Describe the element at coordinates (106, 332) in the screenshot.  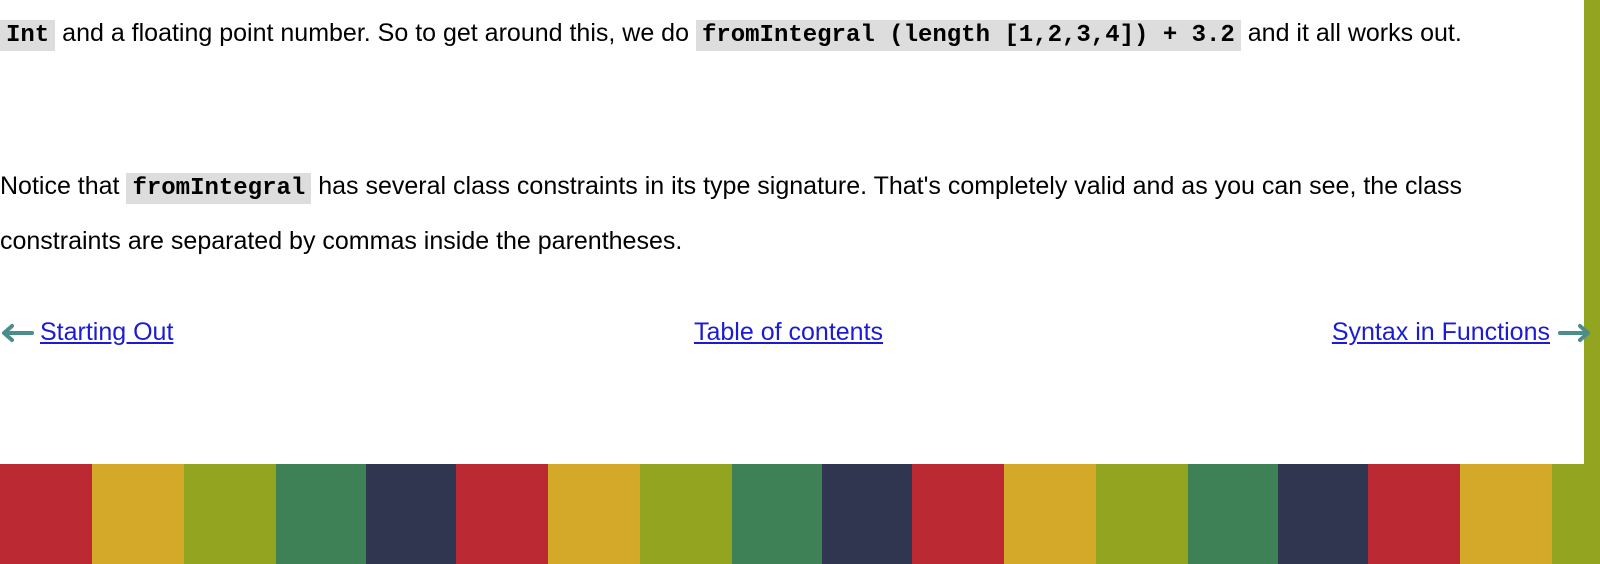
I see `prev-chapter-link: Starting Out` at that location.